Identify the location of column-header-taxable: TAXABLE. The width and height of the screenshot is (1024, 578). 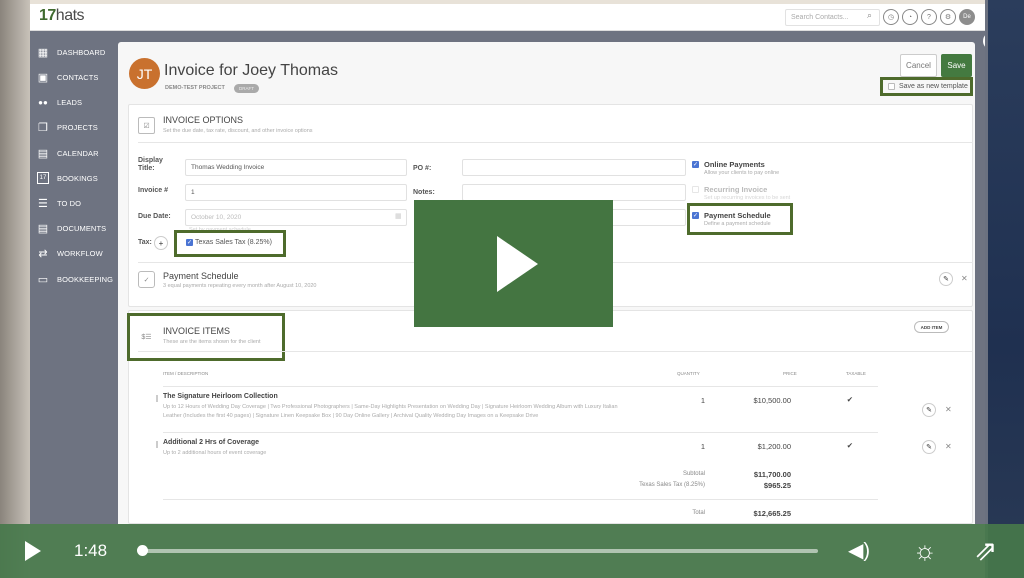
(856, 373).